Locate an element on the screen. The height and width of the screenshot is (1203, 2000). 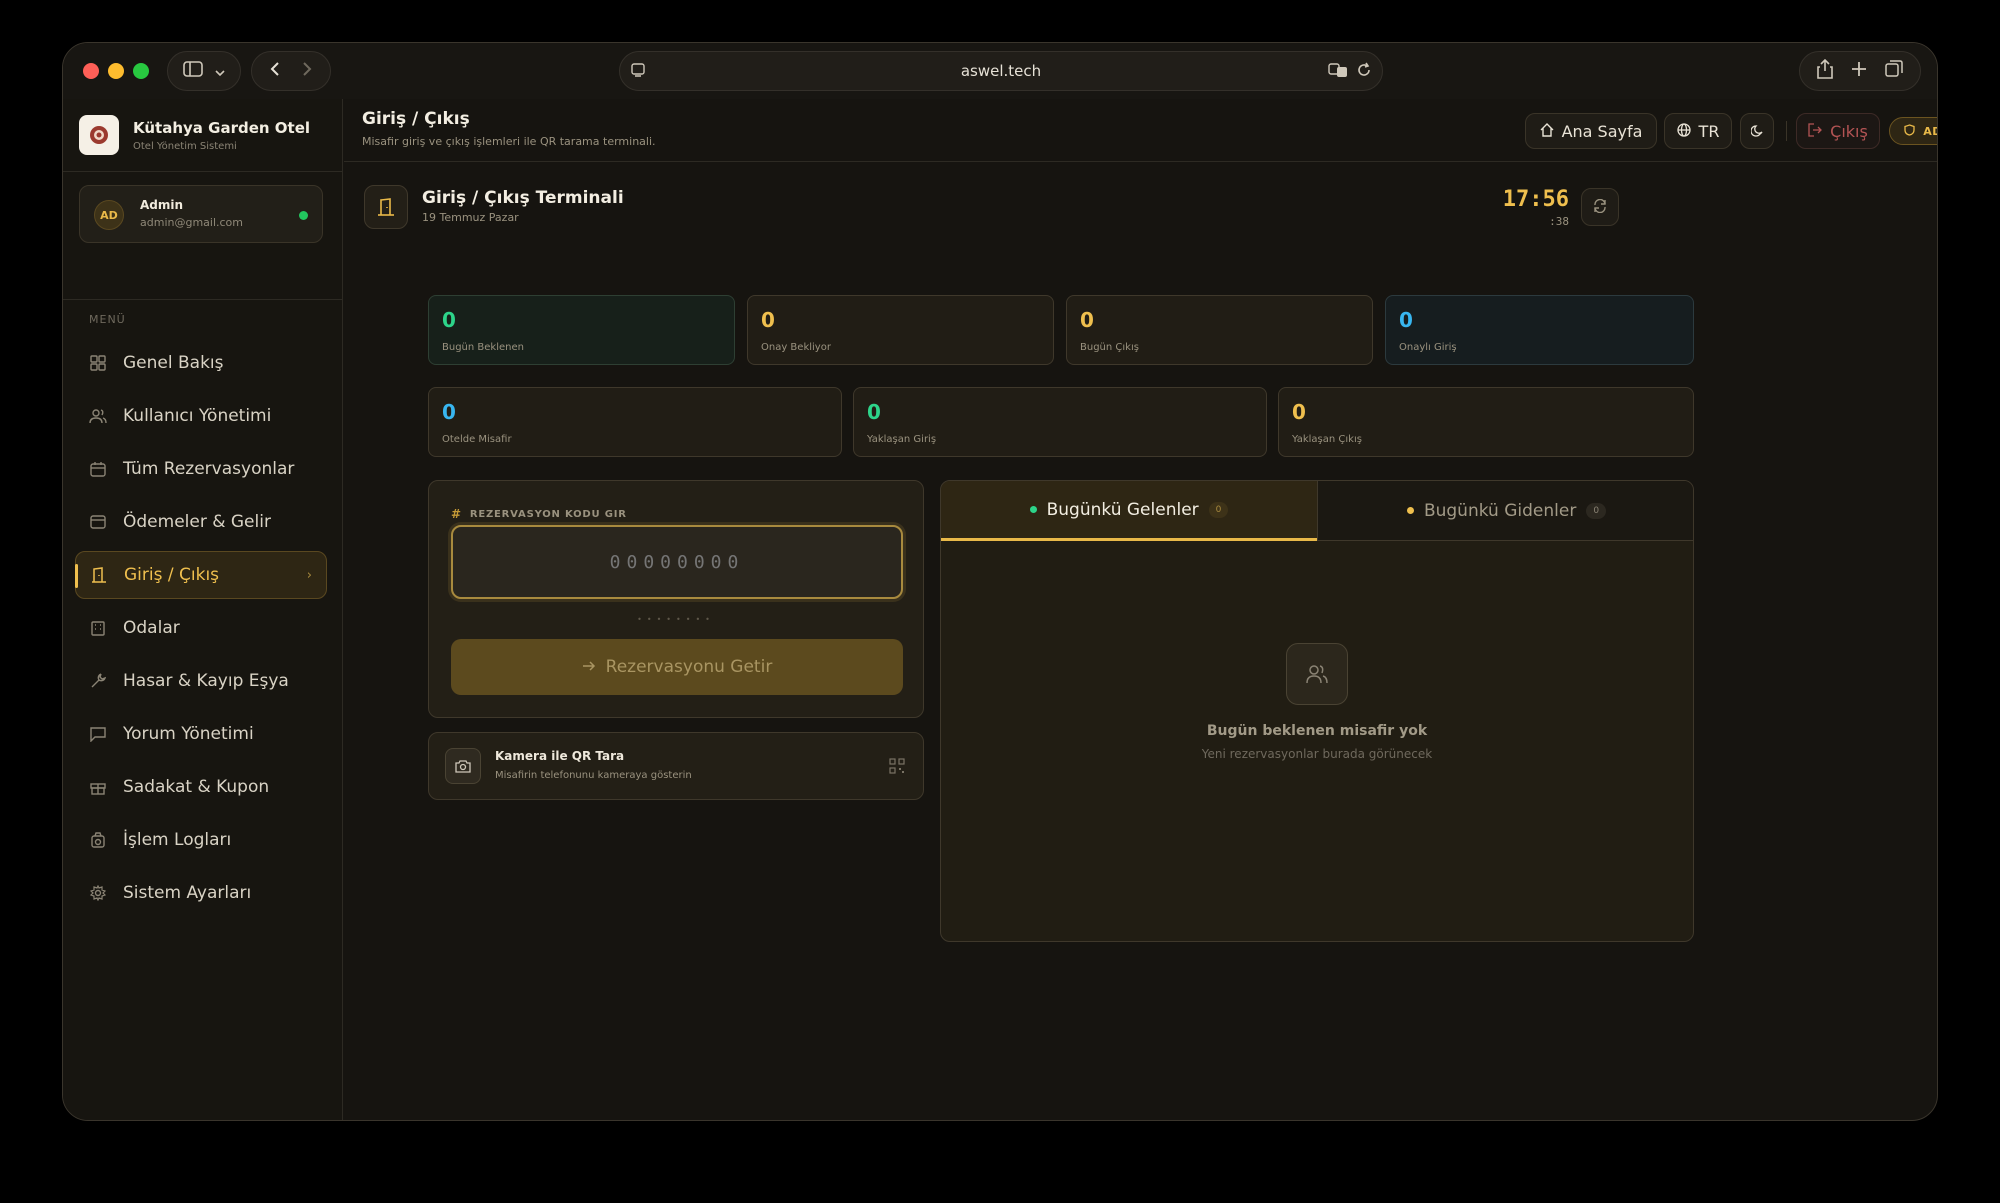
stat-card-yaklasan-cikis: 0 Yaklaşan Çıkış is located at coordinates (1486, 422).